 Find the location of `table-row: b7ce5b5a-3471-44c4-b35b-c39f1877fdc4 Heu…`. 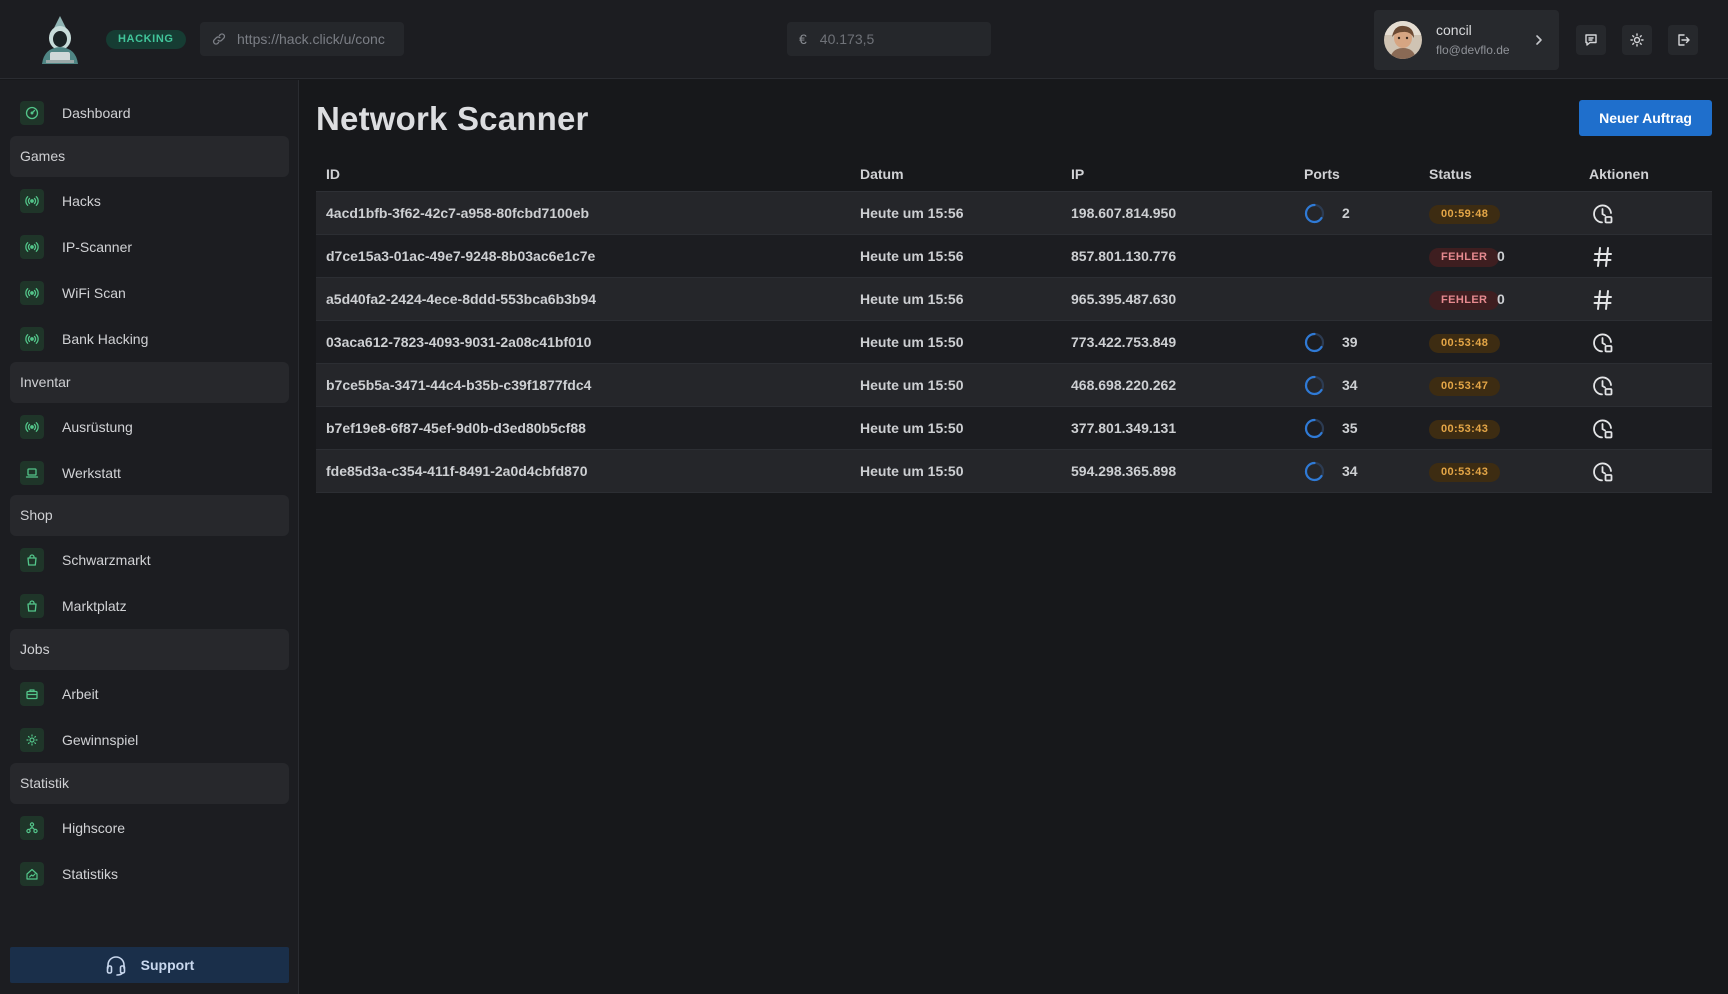

table-row: b7ce5b5a-3471-44c4-b35b-c39f1877fdc4 Heu… is located at coordinates (1014, 385).